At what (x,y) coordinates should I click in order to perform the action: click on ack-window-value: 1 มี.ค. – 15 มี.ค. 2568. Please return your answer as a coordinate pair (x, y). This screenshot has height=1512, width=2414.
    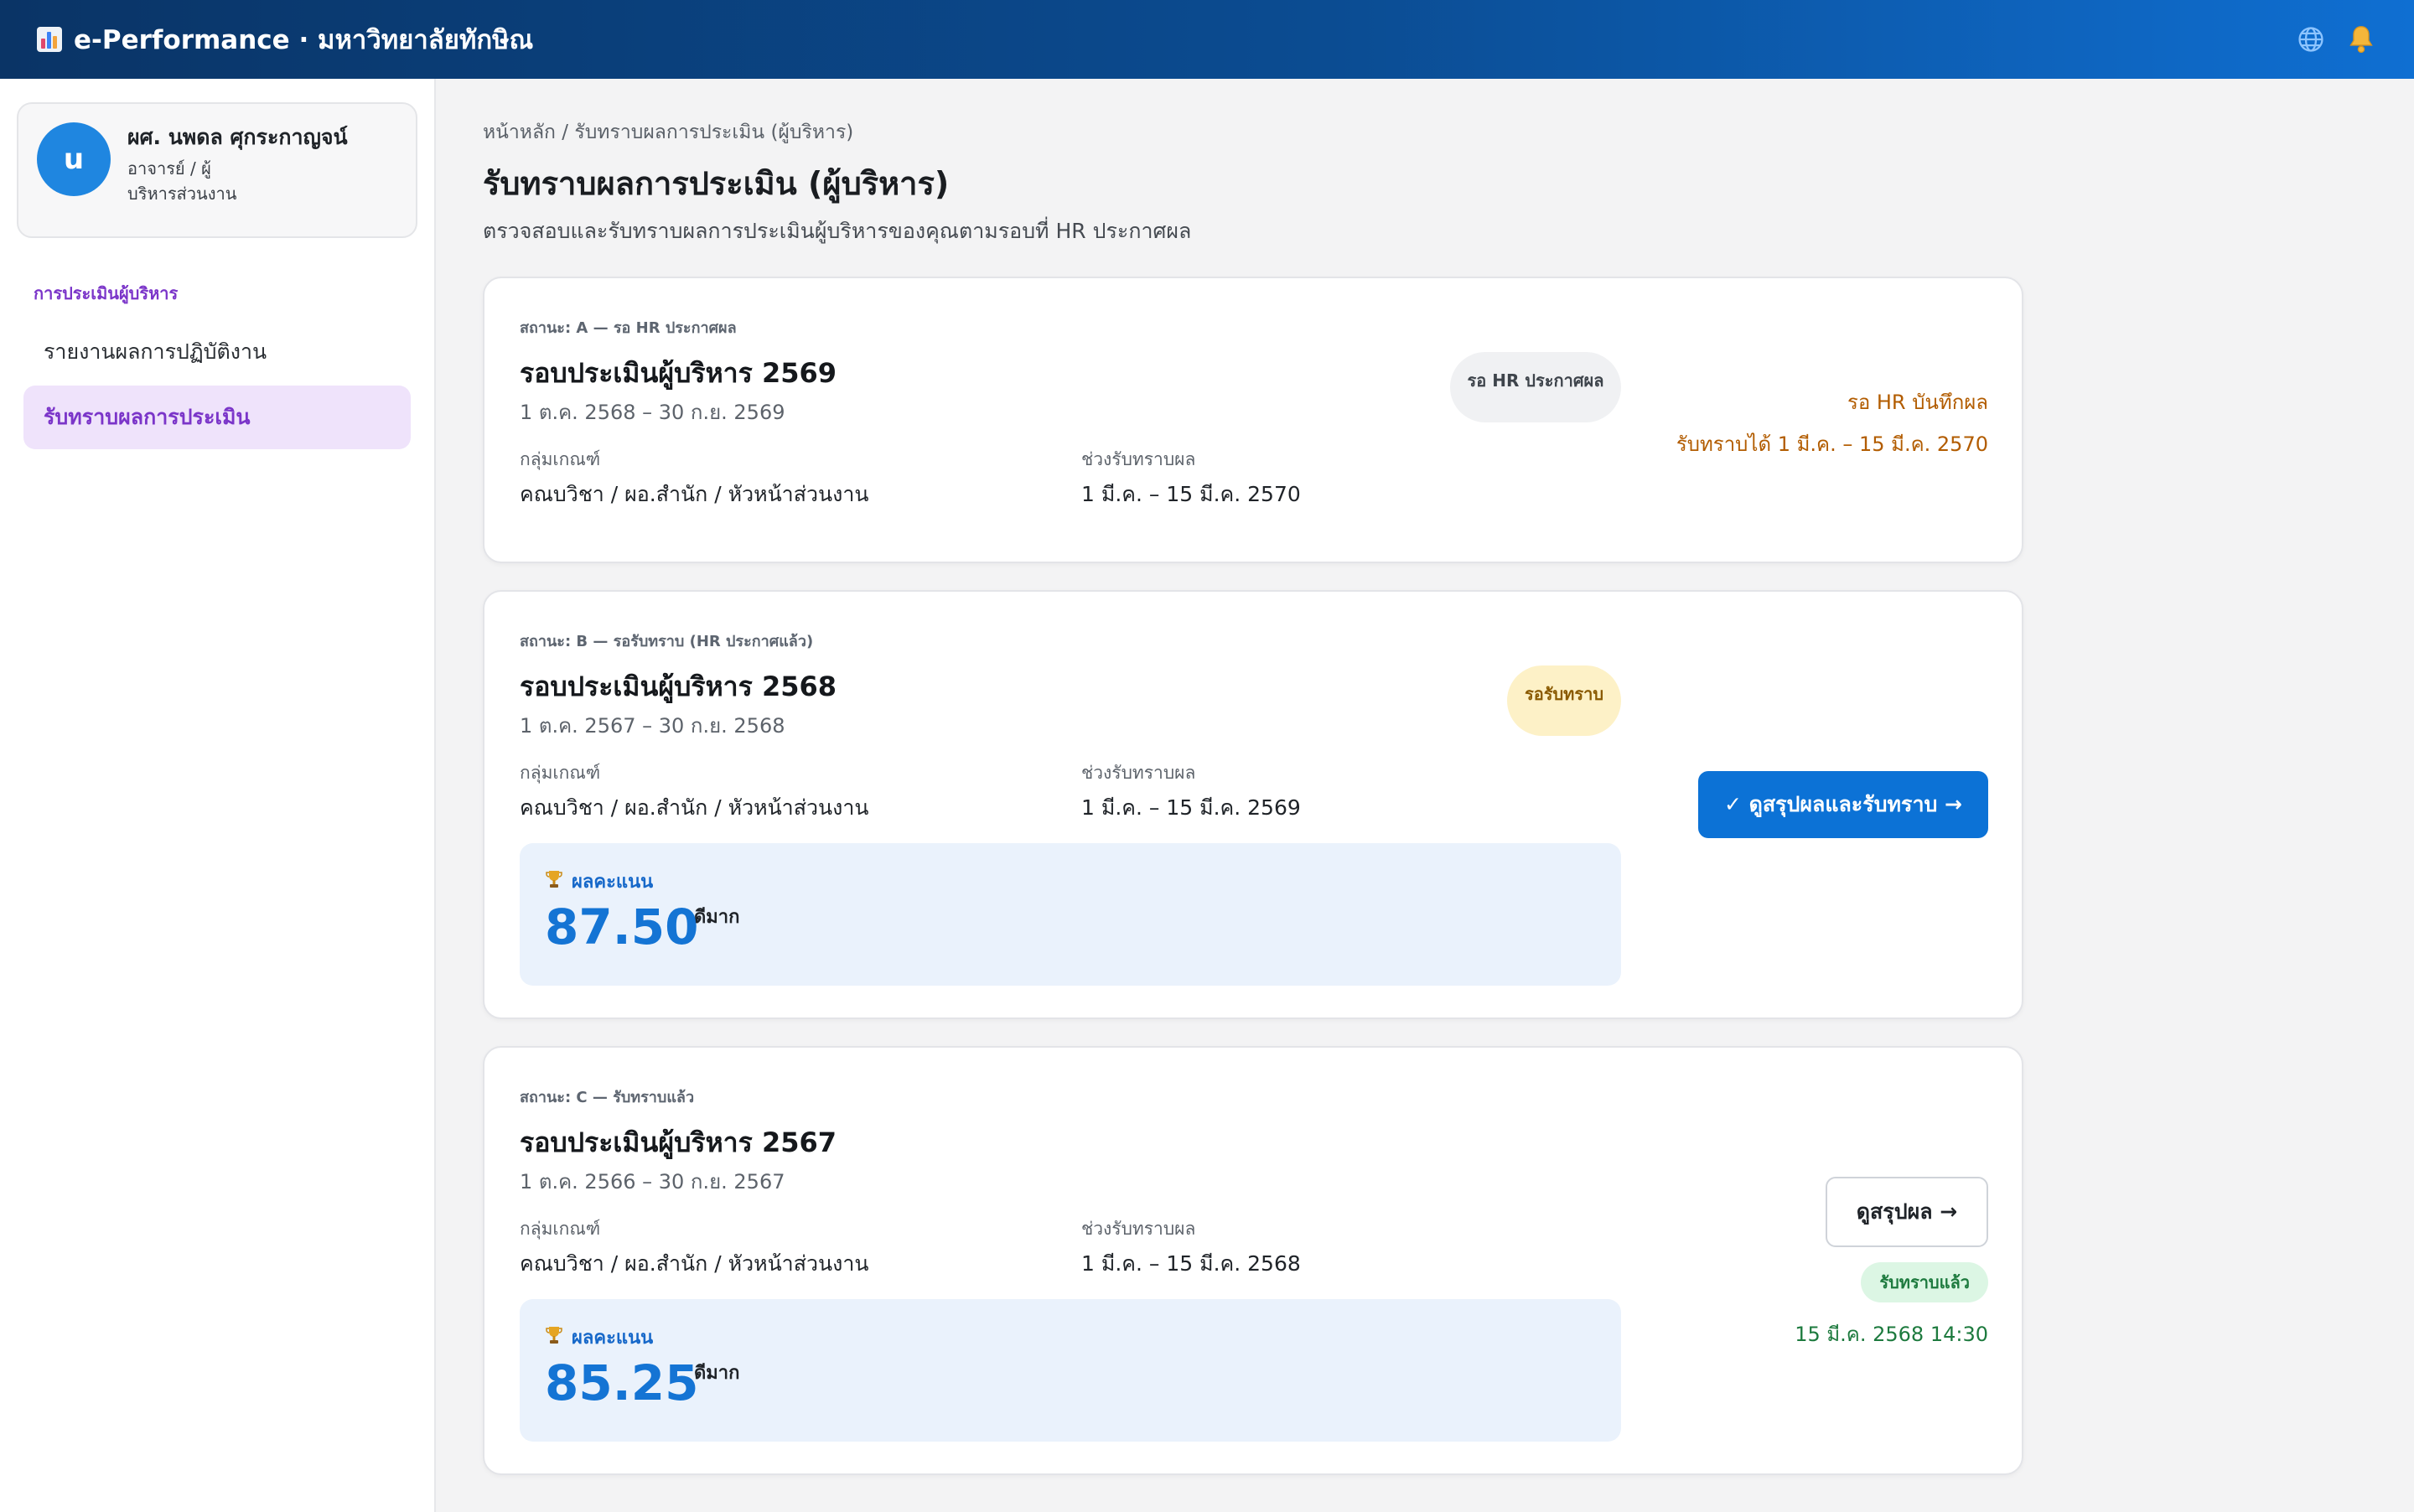
    Looking at the image, I should click on (1191, 1263).